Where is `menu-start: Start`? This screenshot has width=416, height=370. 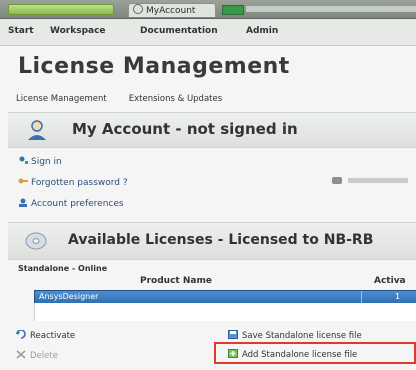 menu-start: Start is located at coordinates (21, 31).